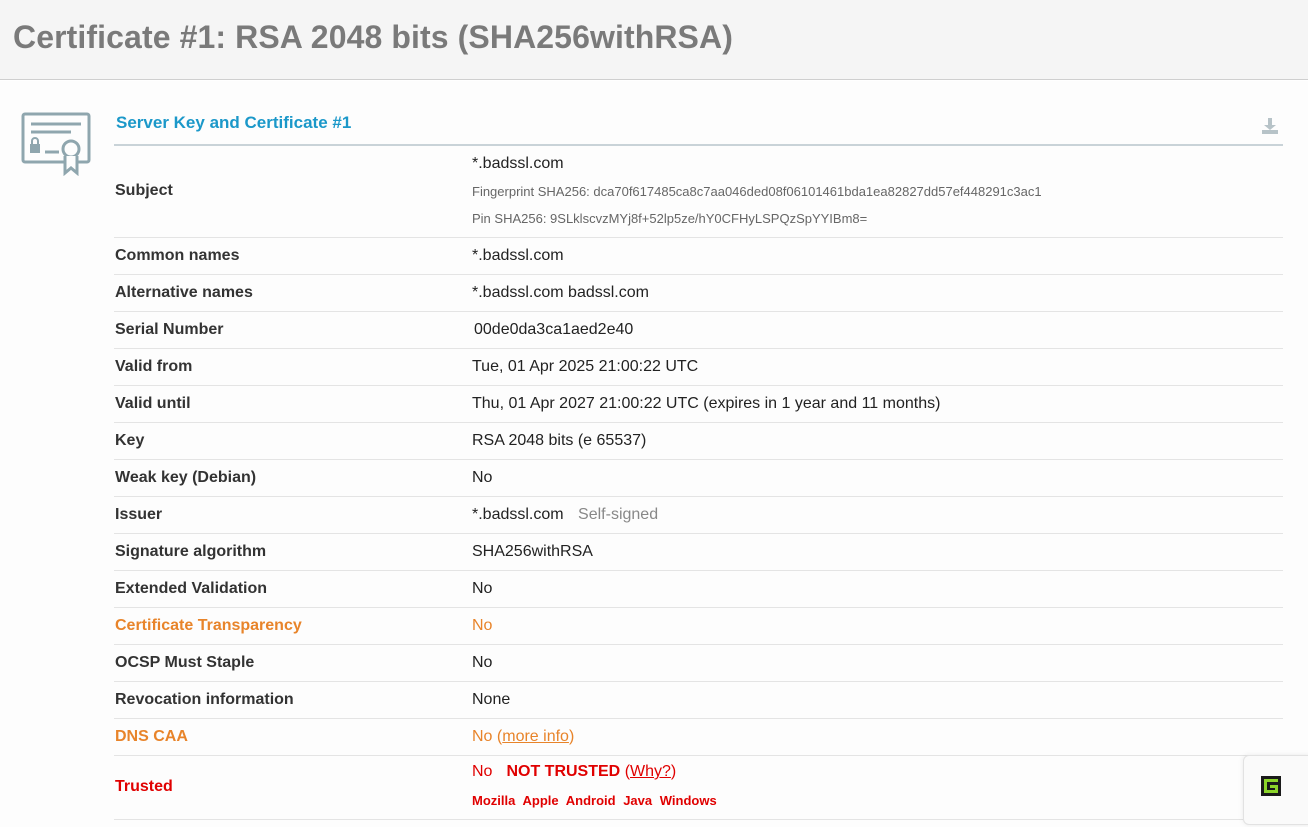  I want to click on subject-label: Subject, so click(144, 190).